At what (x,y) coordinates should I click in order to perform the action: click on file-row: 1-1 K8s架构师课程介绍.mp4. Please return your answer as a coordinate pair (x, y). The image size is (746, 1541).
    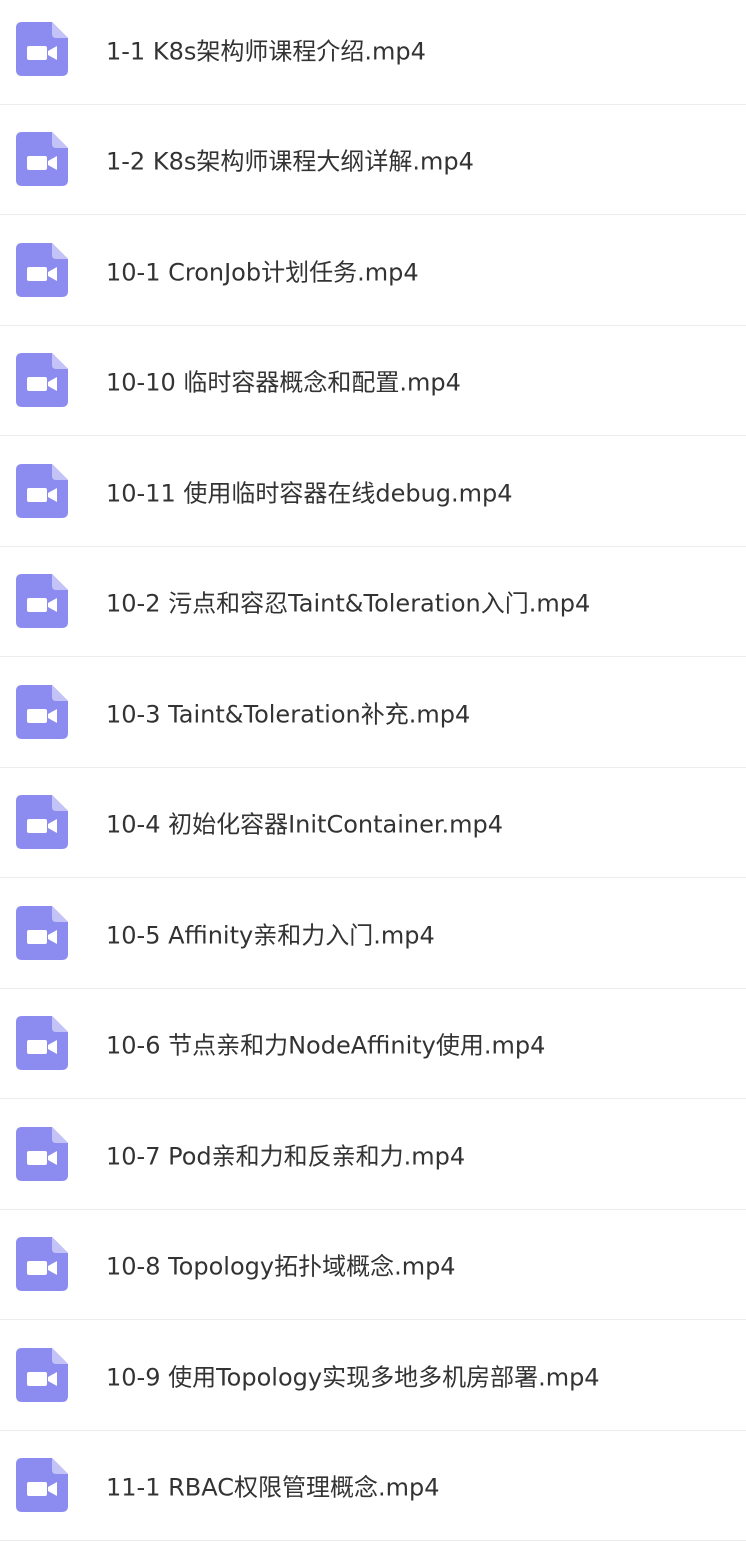
    Looking at the image, I should click on (373, 52).